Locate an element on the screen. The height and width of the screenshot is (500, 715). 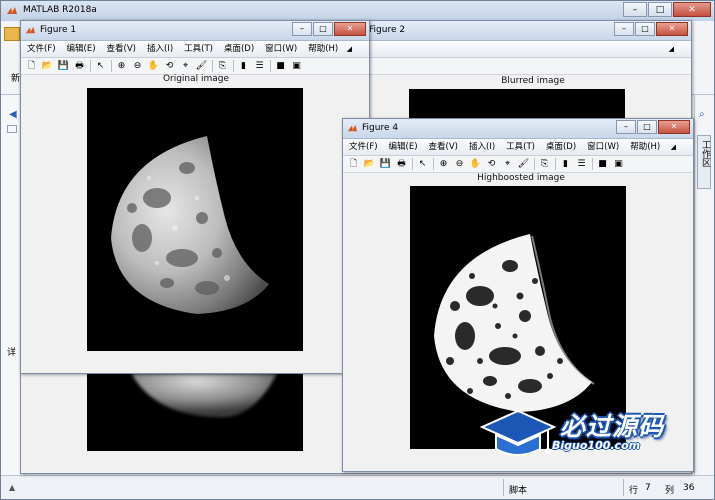
figure-2-maximize-button: □ is located at coordinates (645, 29).